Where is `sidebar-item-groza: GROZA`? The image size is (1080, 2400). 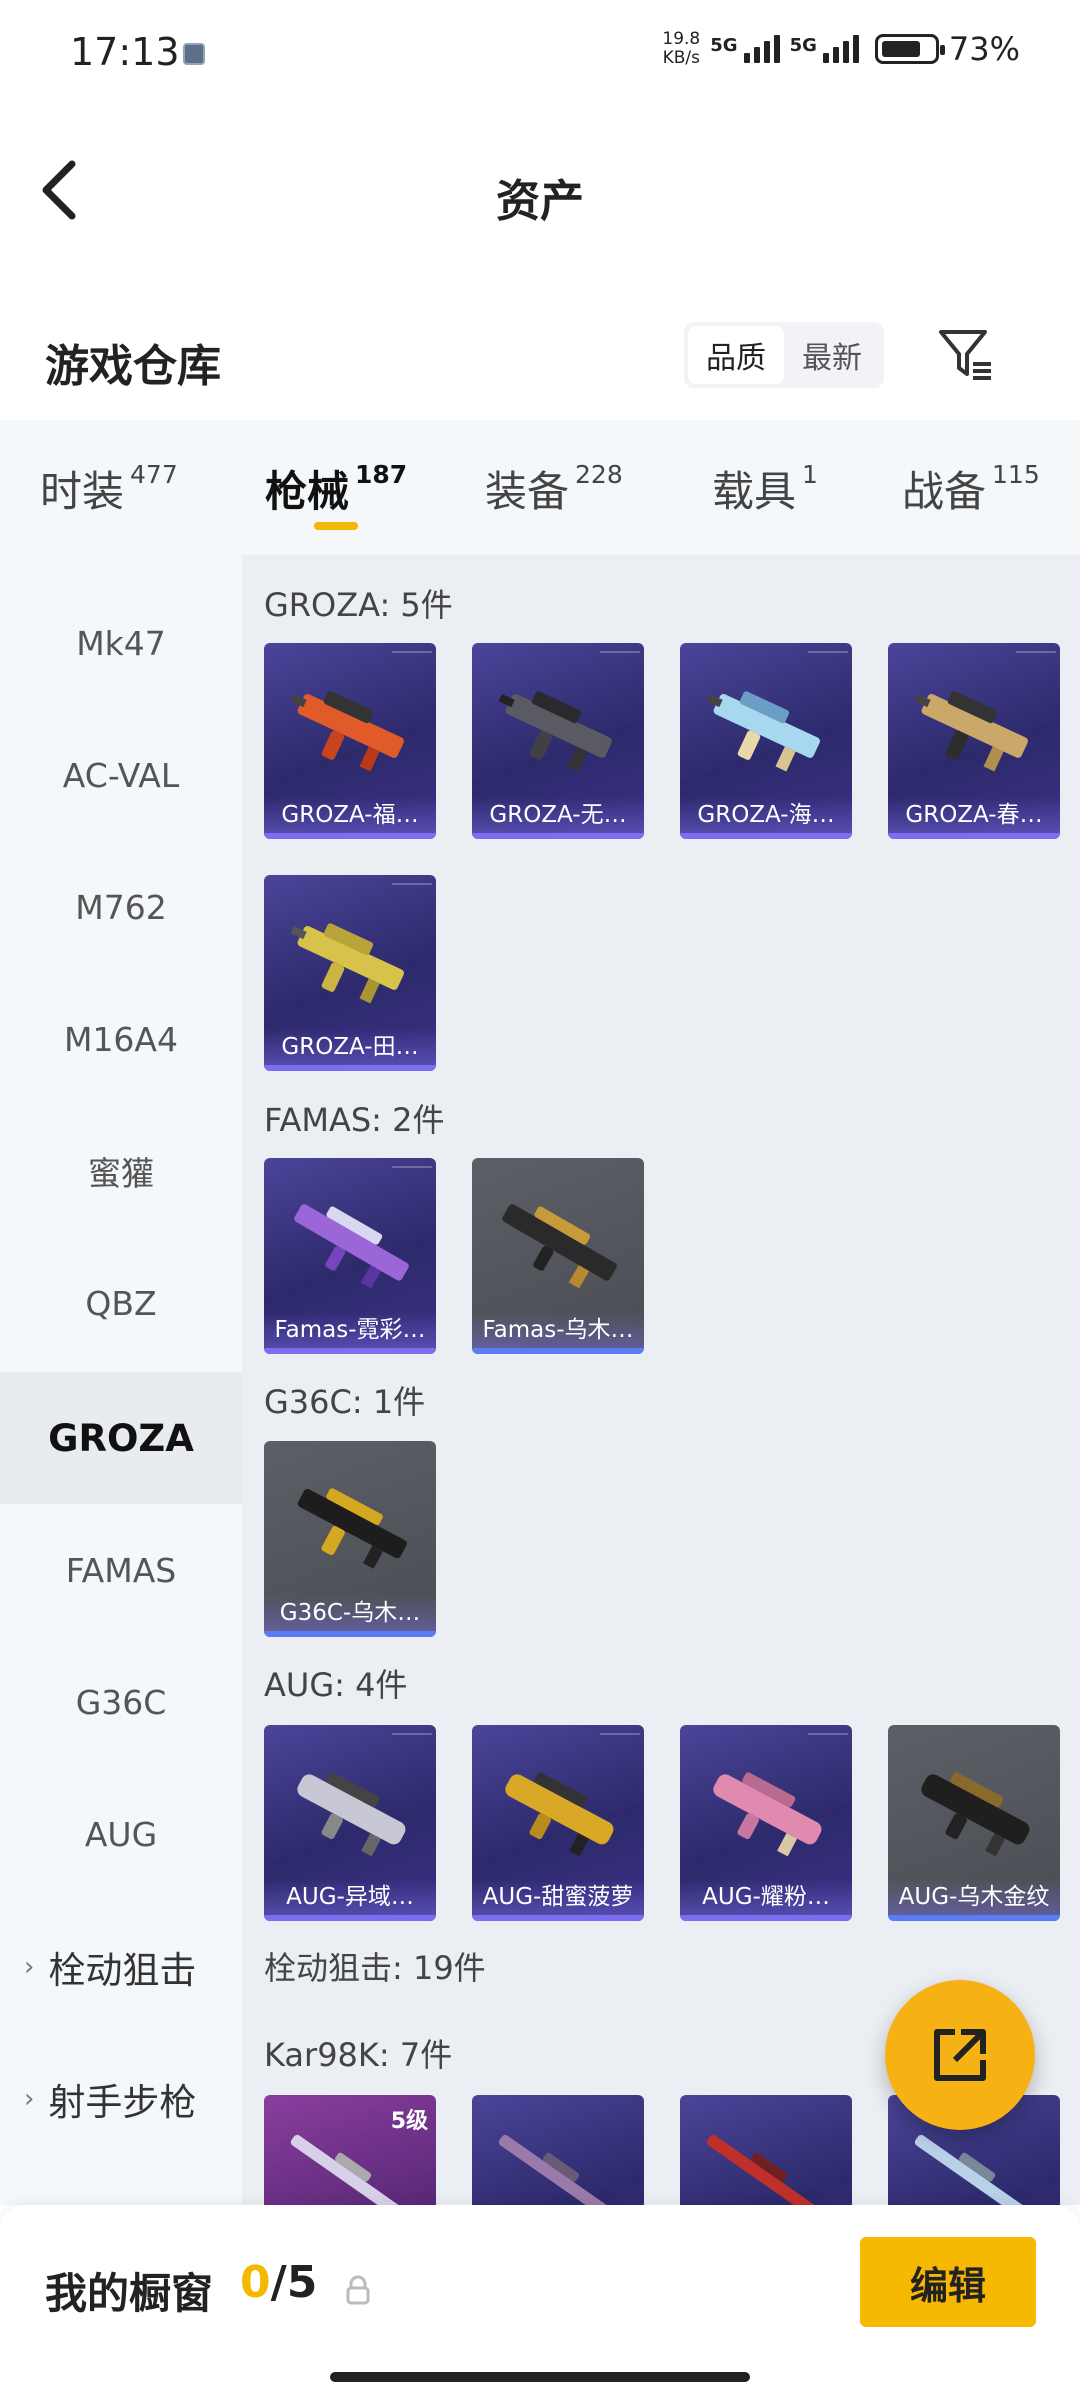
sidebar-item-groza: GROZA is located at coordinates (121, 1438).